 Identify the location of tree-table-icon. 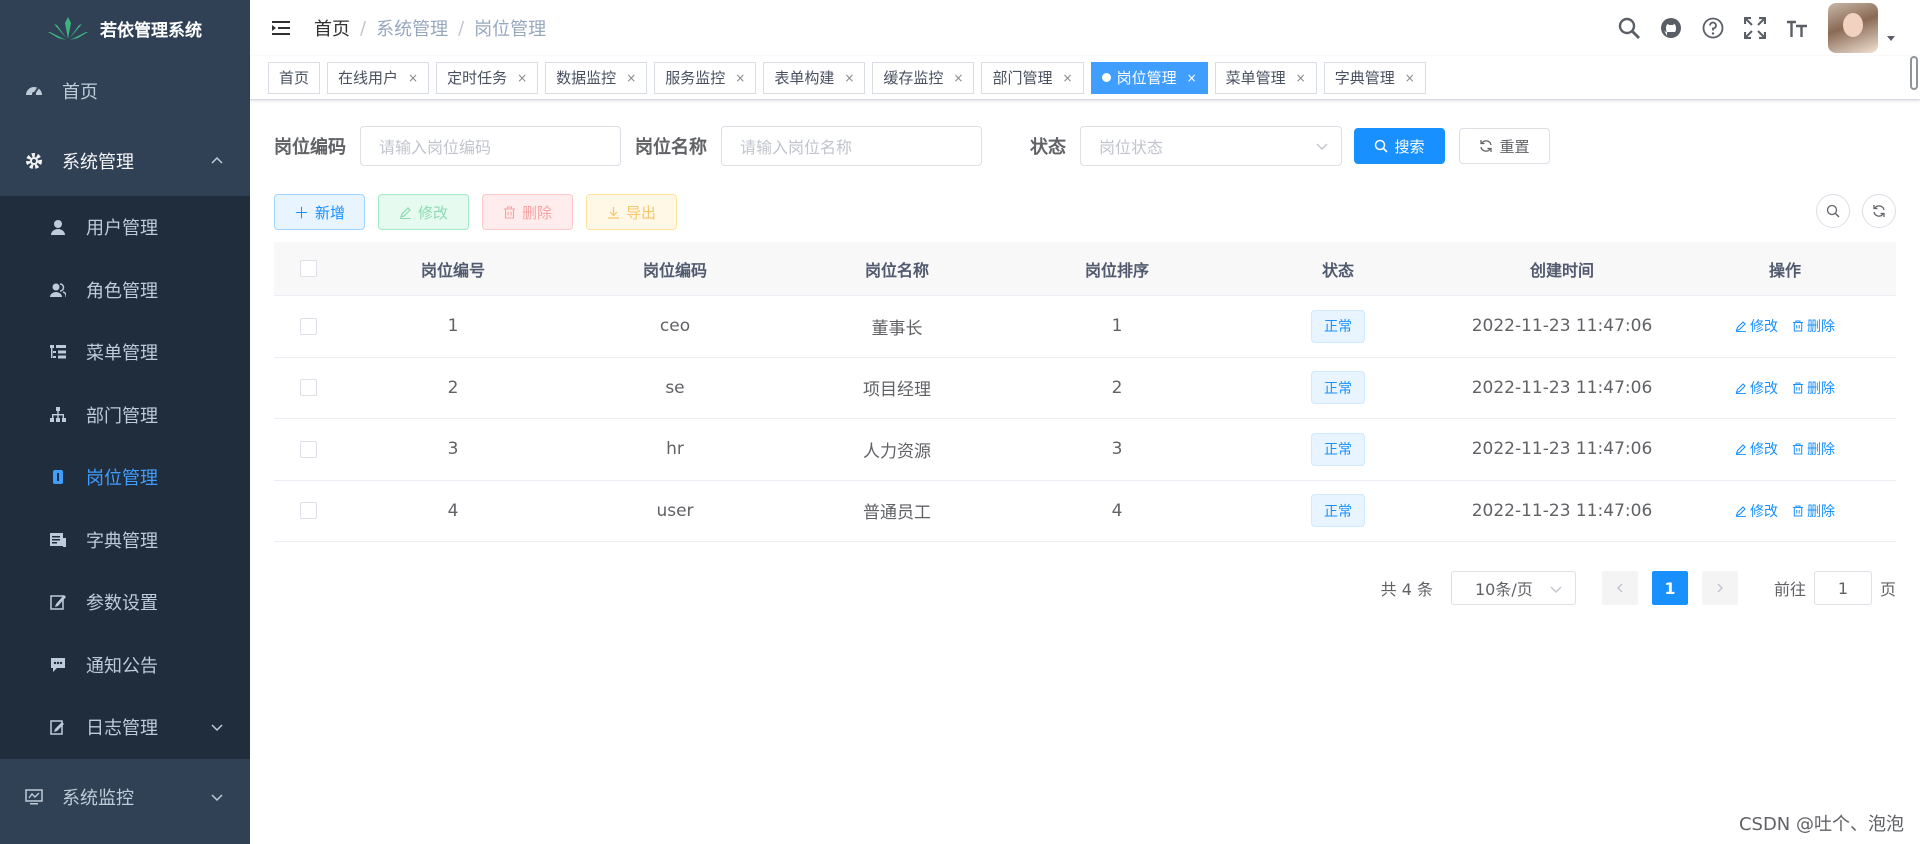
(58, 352).